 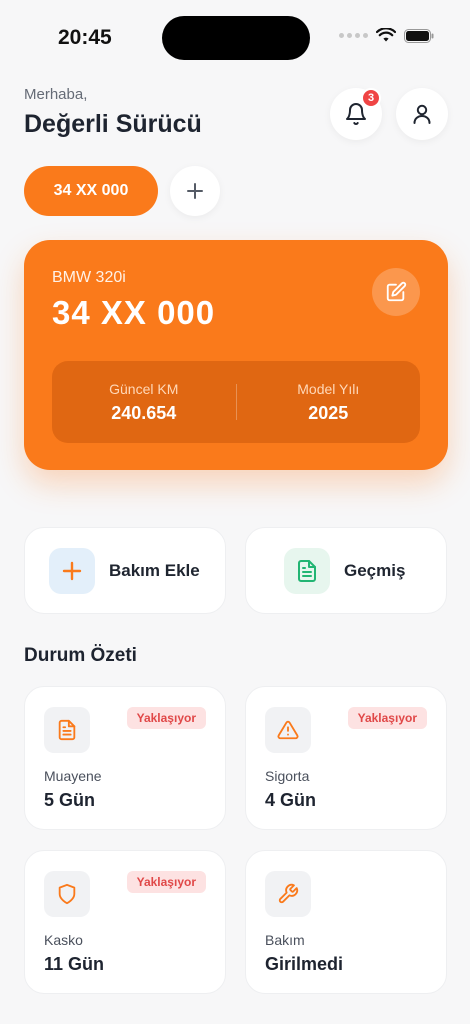 I want to click on status-icons, so click(x=386, y=35).